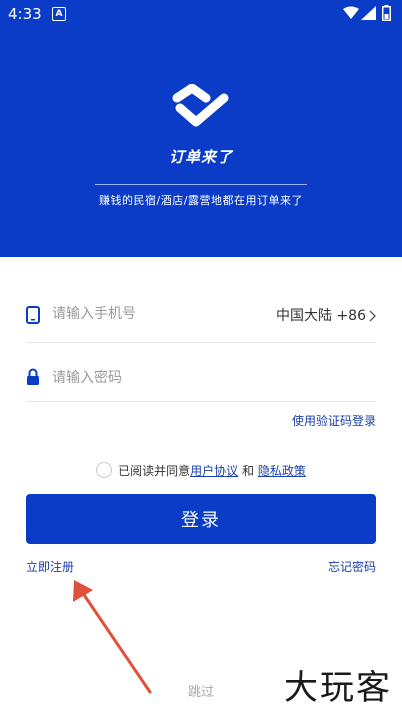 The width and height of the screenshot is (402, 716). Describe the element at coordinates (200, 105) in the screenshot. I see `order-logo-icon` at that location.